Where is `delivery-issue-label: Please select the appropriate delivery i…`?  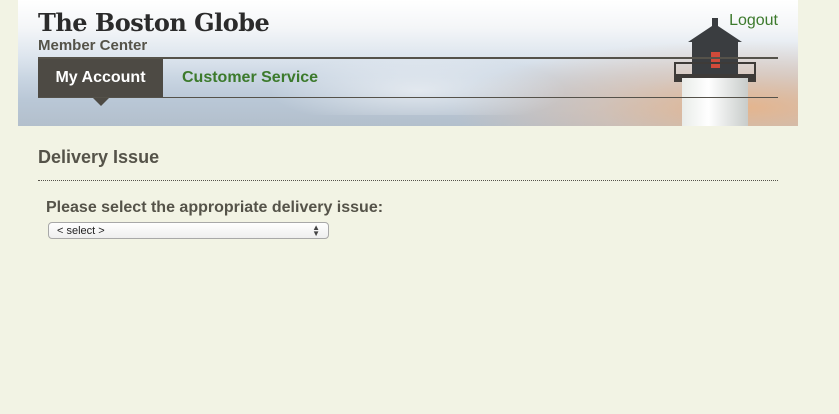
delivery-issue-label: Please select the appropriate delivery i… is located at coordinates (215, 207).